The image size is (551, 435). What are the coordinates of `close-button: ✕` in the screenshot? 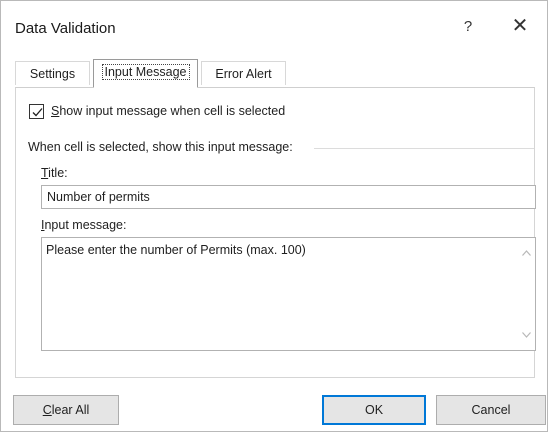 It's located at (520, 27).